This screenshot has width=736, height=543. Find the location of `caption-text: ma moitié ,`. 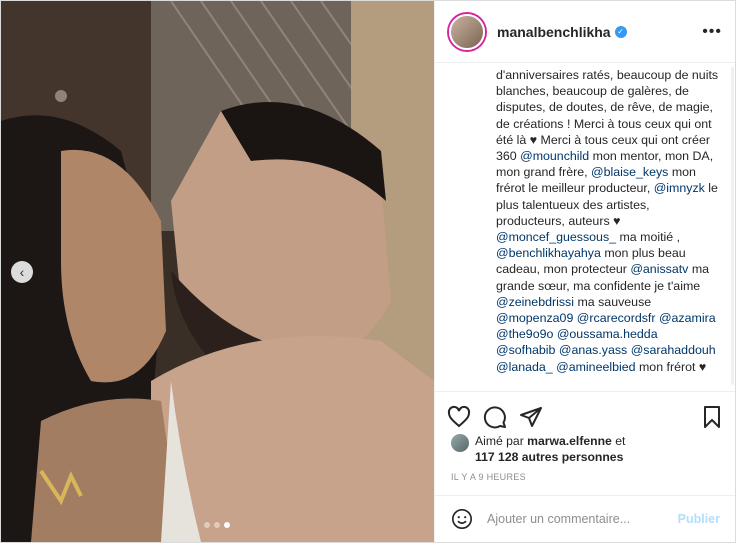

caption-text: ma moitié , is located at coordinates (648, 237).